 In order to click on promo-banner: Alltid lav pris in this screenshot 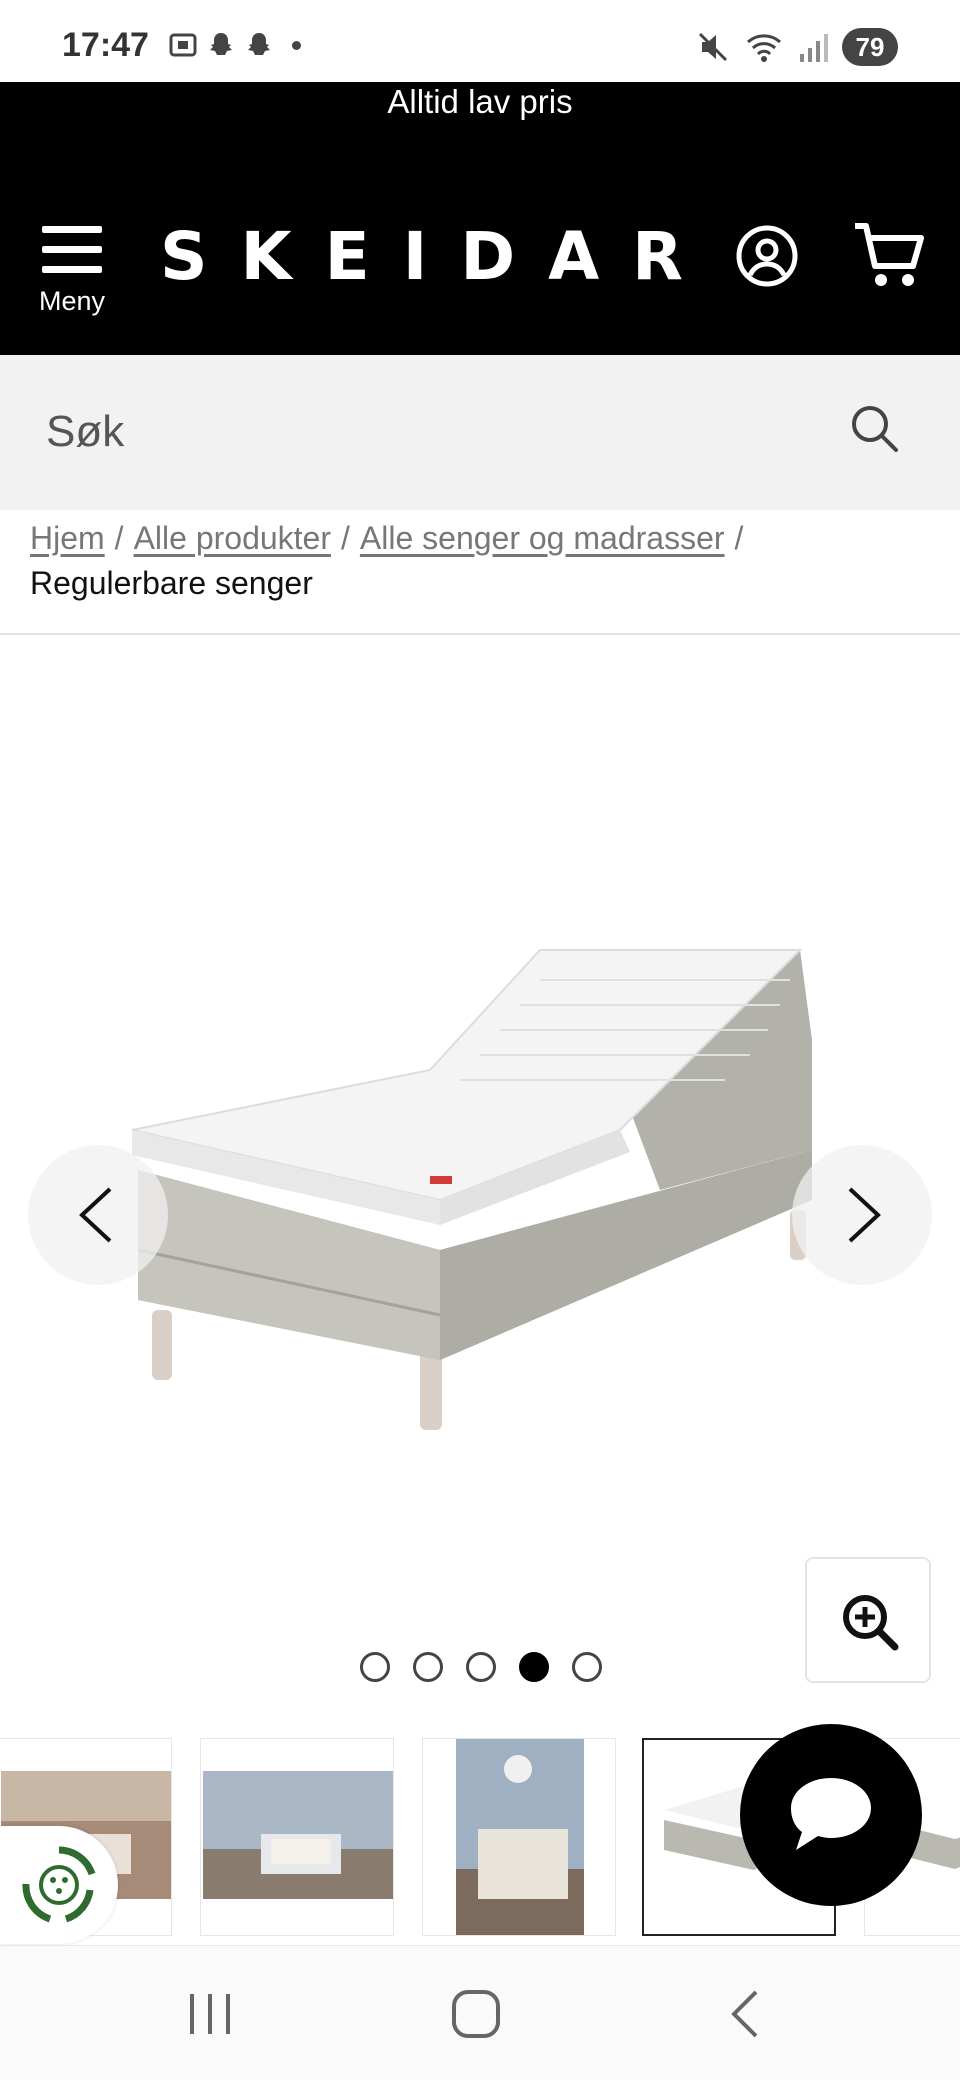, I will do `click(480, 101)`.